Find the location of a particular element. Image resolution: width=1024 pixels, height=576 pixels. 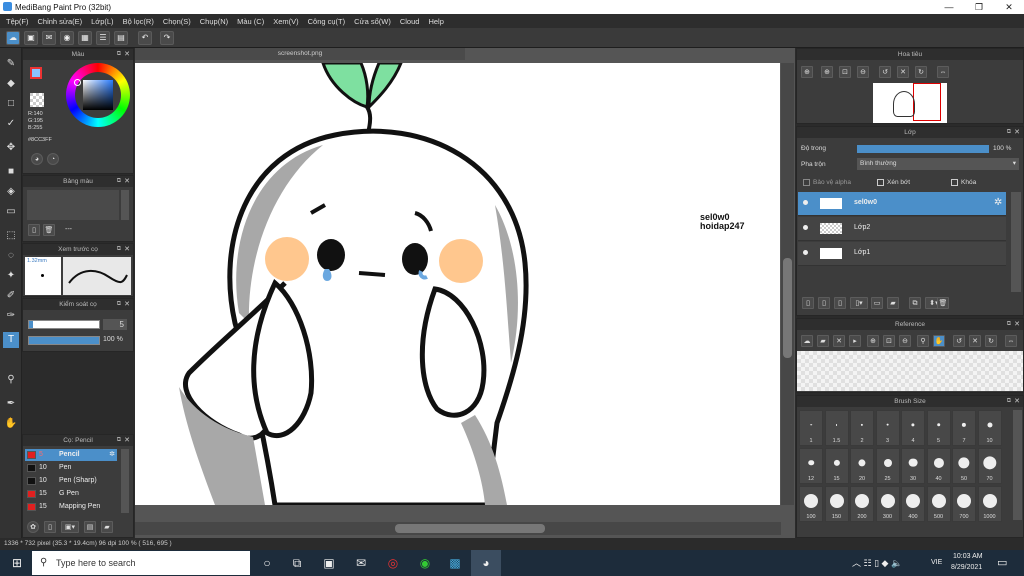

medibang-icon: ◕ is located at coordinates (486, 563).